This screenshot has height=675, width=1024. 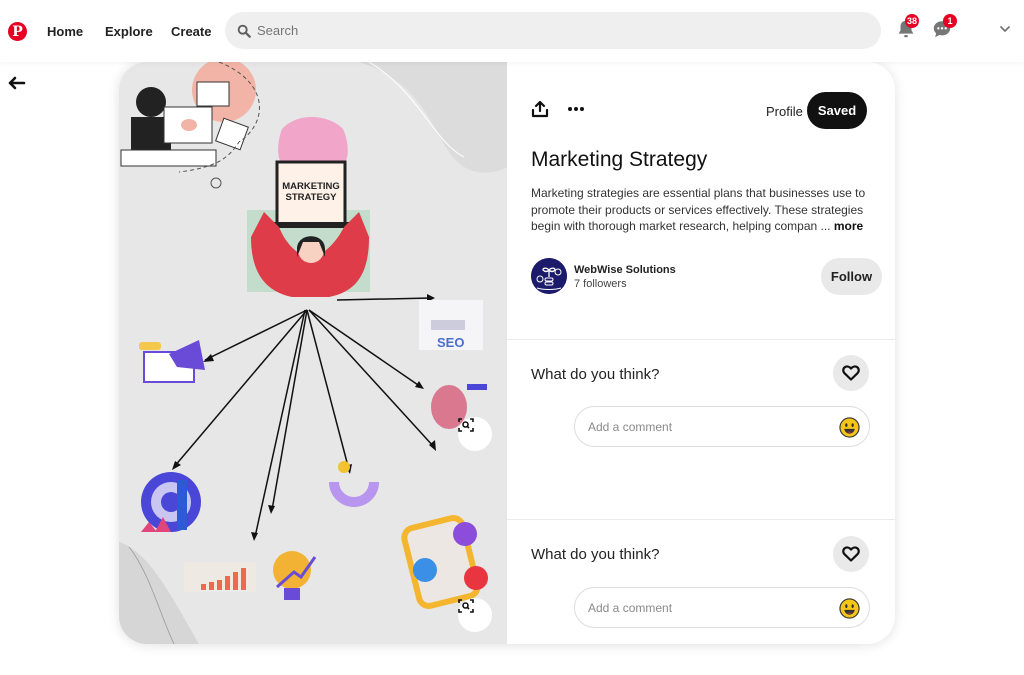 What do you see at coordinates (311, 186) in the screenshot?
I see `sign-text-line1: MARKETING` at bounding box center [311, 186].